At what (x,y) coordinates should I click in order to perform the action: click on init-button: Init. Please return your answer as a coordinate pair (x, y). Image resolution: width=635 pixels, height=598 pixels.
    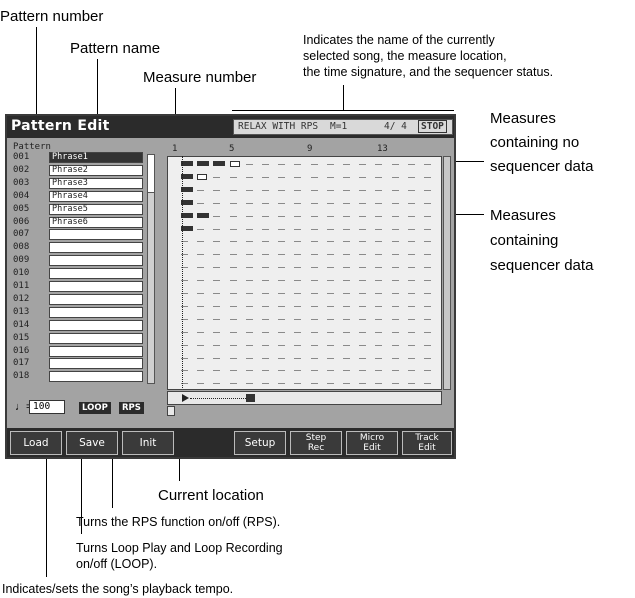
    Looking at the image, I should click on (148, 443).